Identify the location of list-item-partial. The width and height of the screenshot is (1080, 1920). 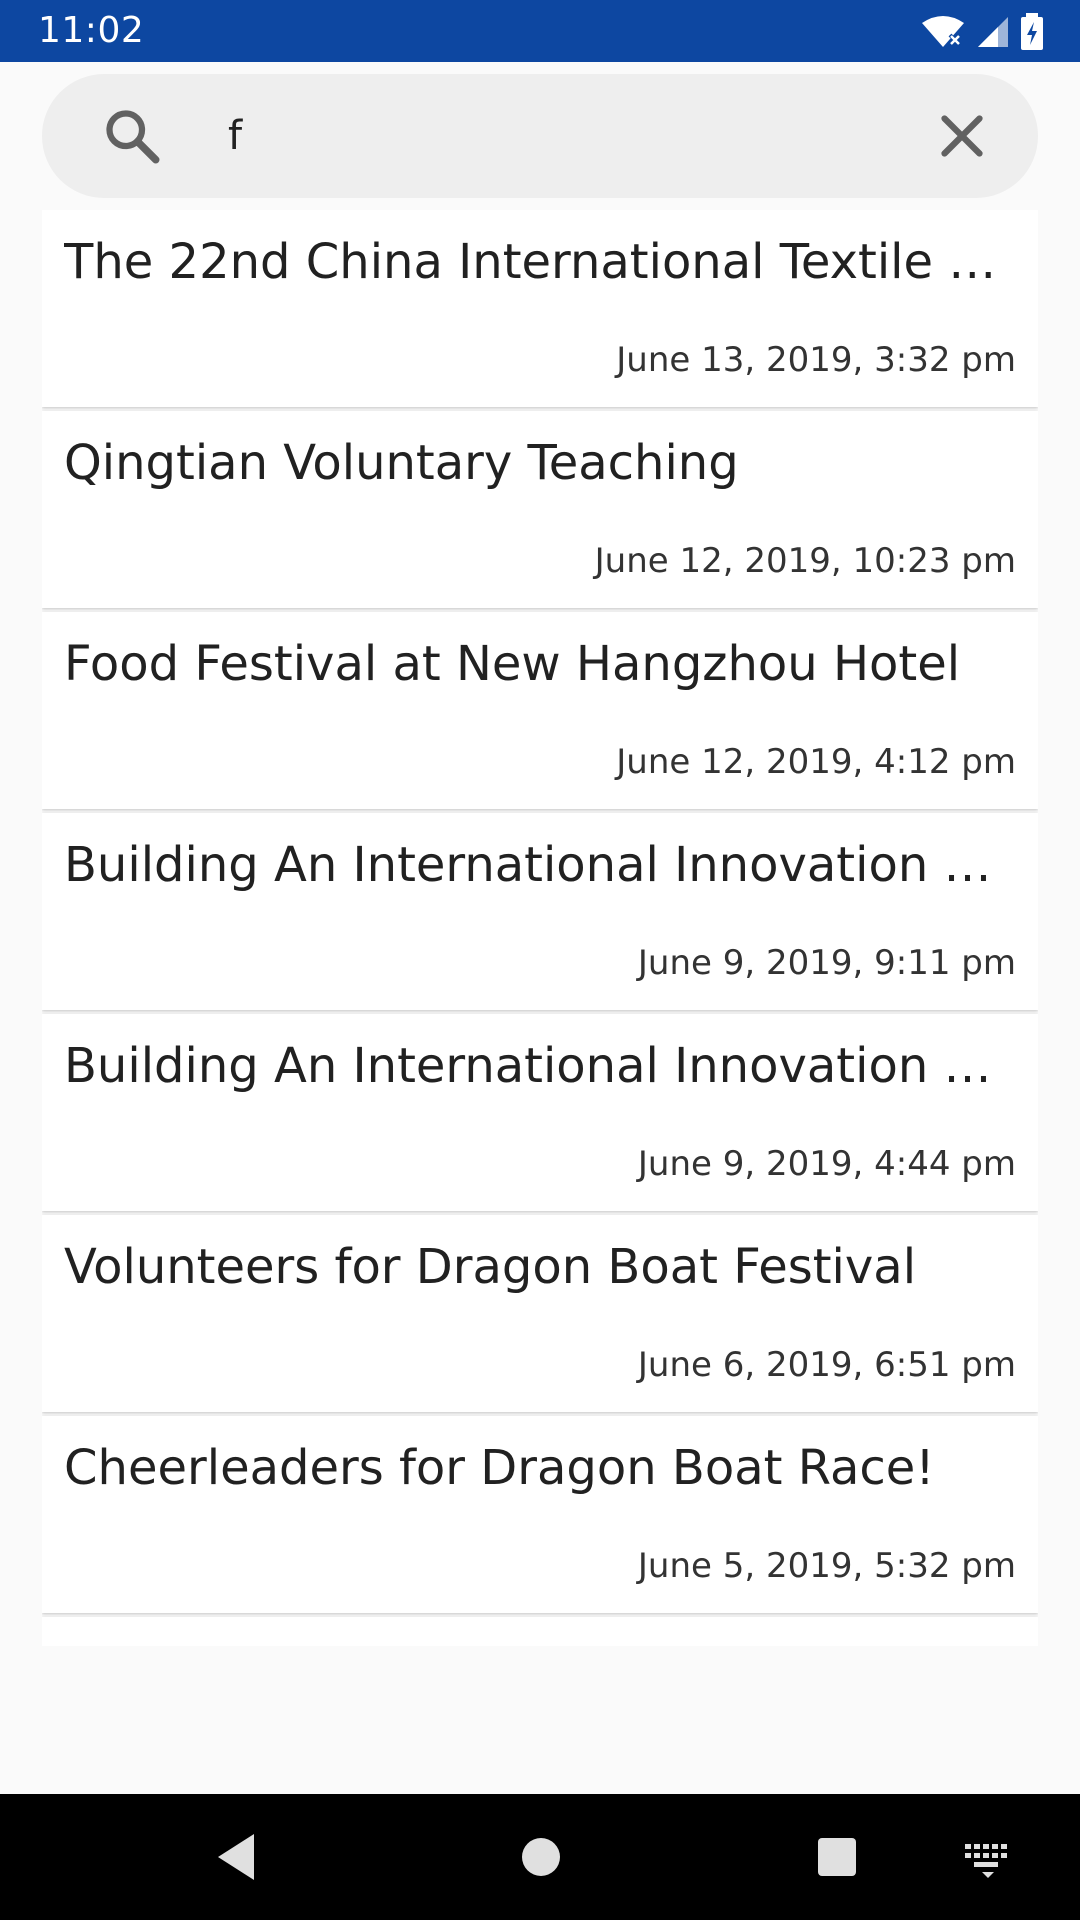
(540, 1631).